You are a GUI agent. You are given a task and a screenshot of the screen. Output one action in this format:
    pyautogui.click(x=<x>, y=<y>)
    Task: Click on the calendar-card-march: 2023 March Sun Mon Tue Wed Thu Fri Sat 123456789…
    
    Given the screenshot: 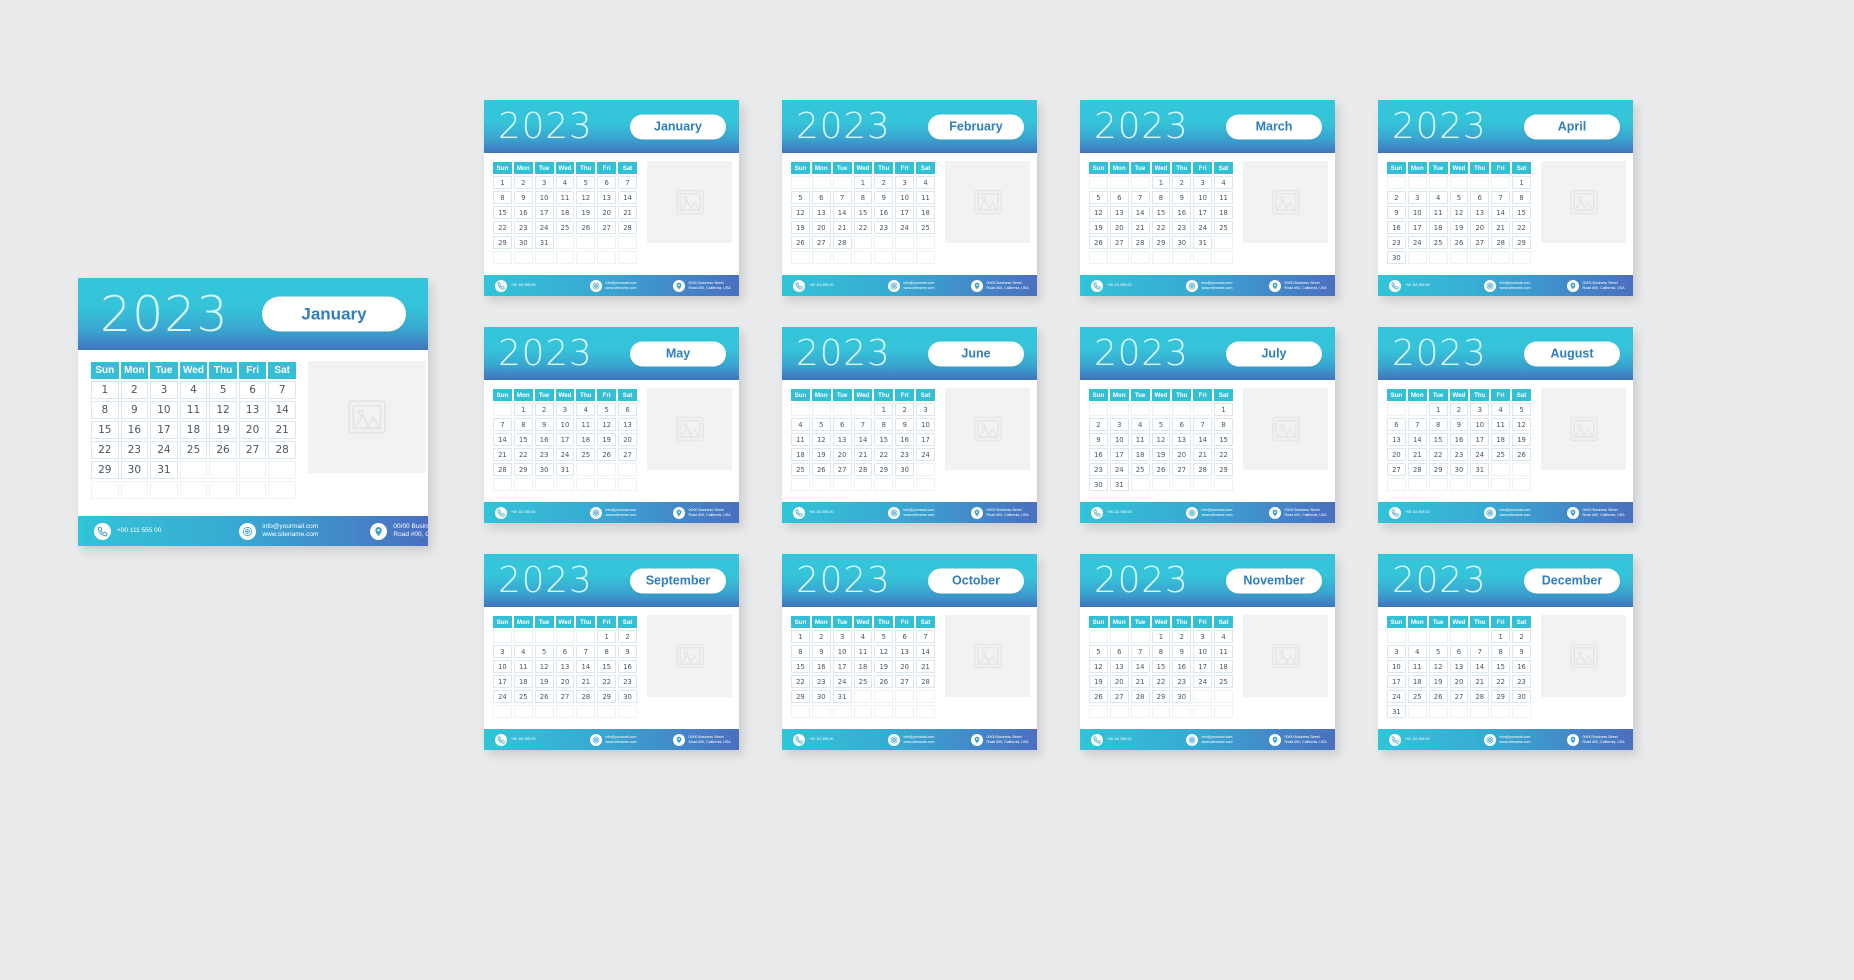 What is the action you would take?
    pyautogui.click(x=1207, y=198)
    